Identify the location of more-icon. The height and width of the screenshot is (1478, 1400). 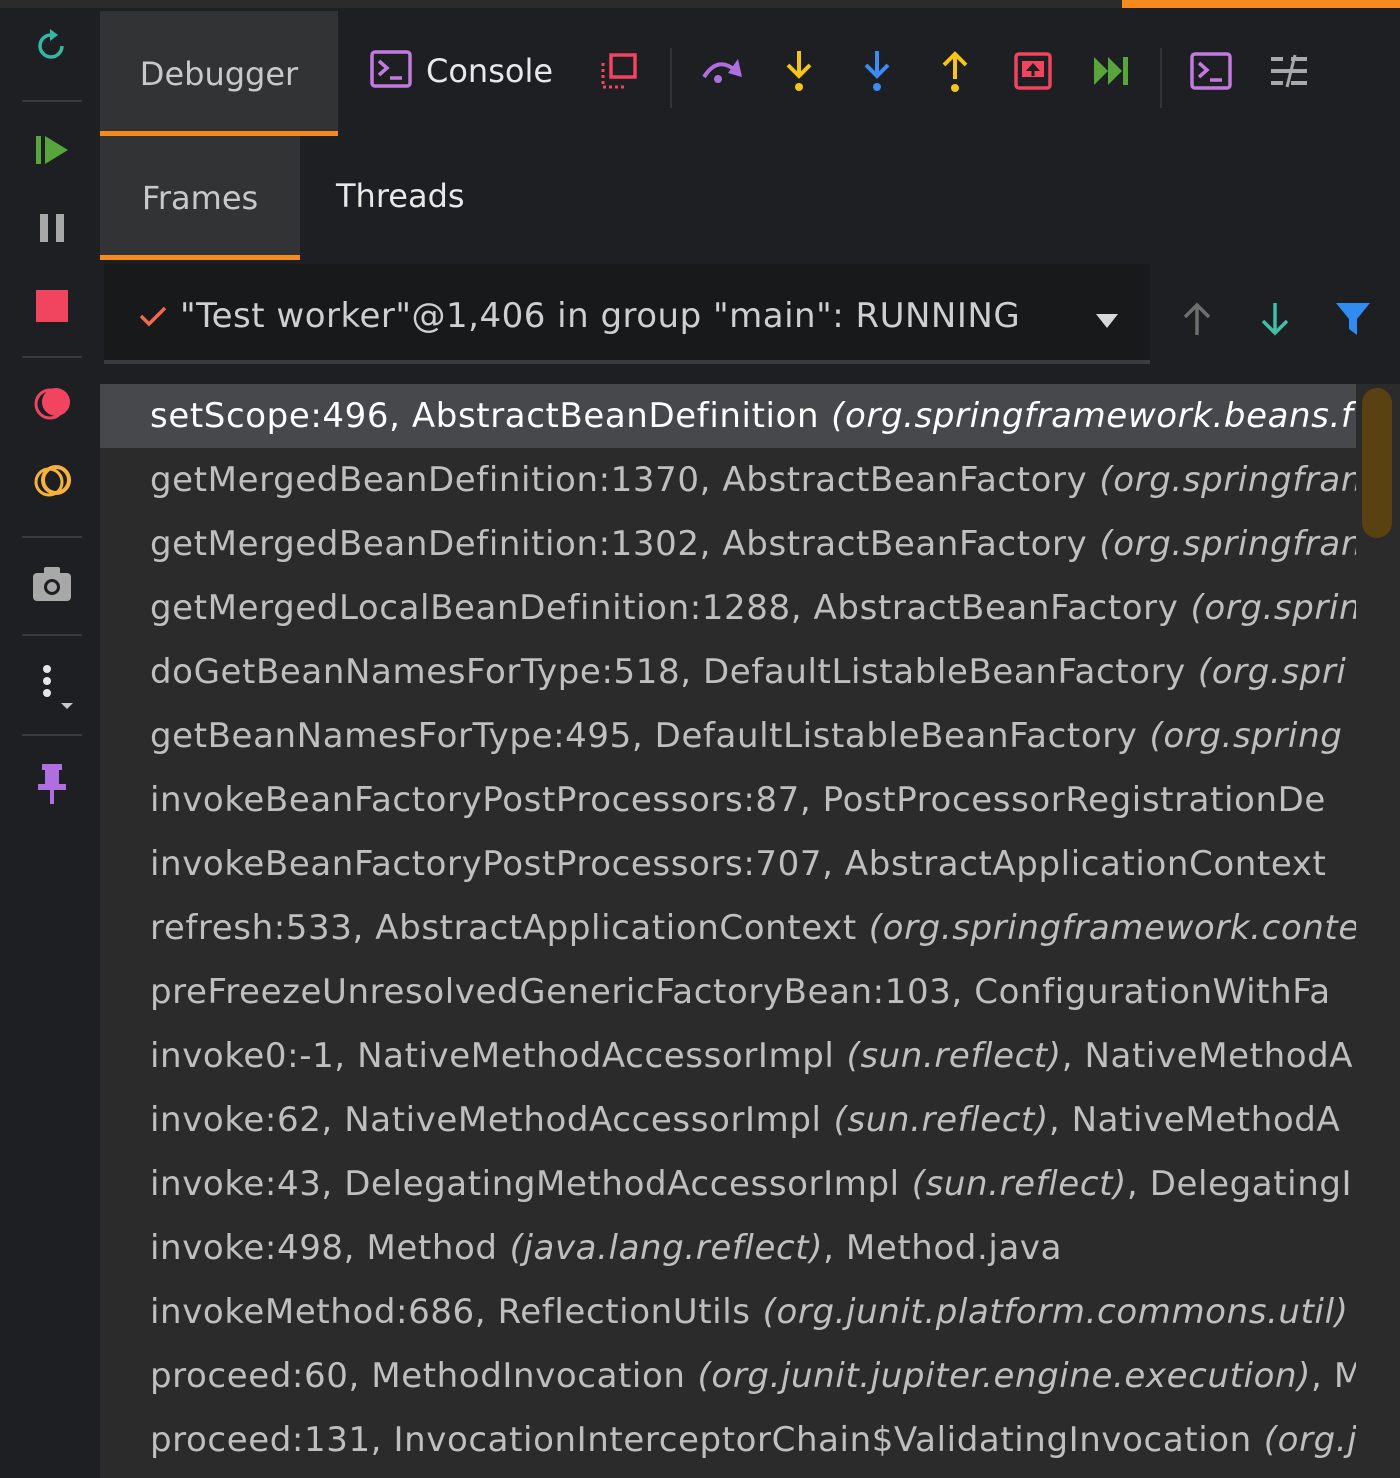
(52, 684).